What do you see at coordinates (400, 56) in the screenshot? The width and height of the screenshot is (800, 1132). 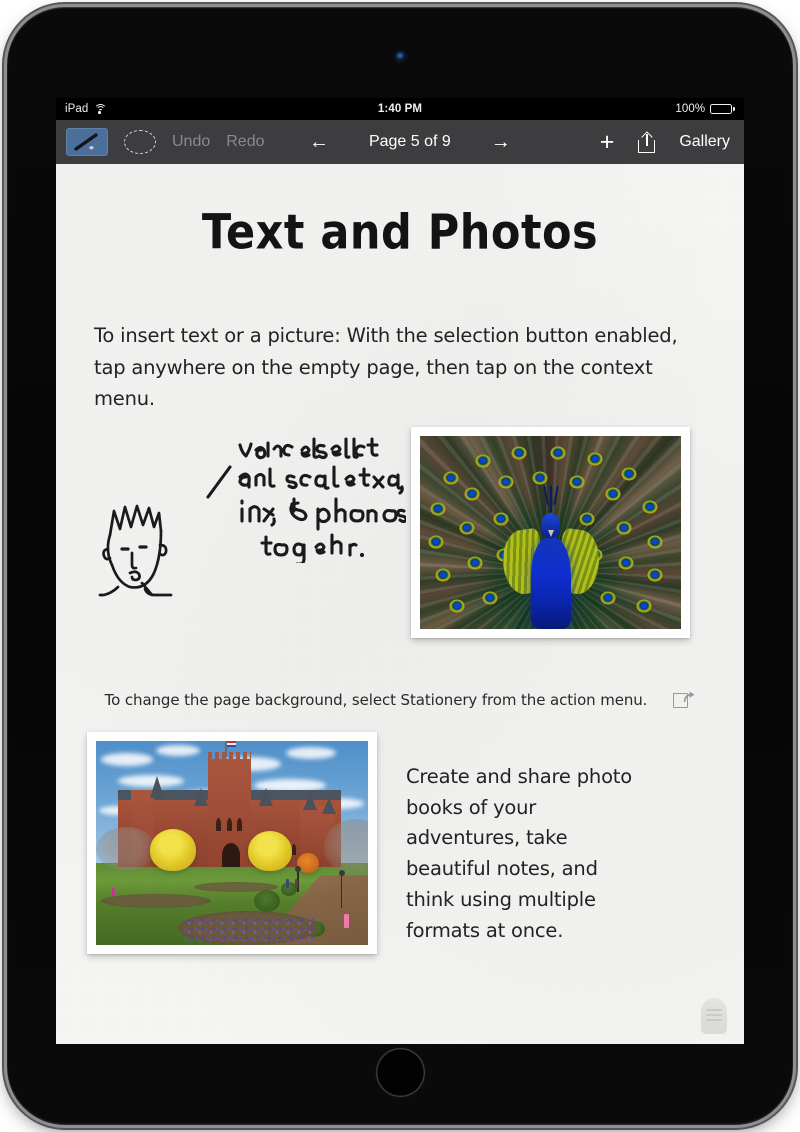 I see `front-camera-icon` at bounding box center [400, 56].